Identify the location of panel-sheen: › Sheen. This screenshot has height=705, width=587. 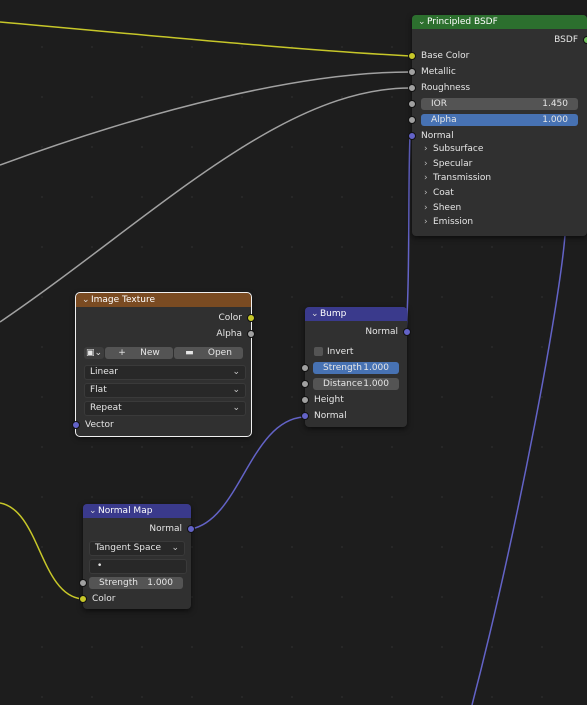
(442, 208).